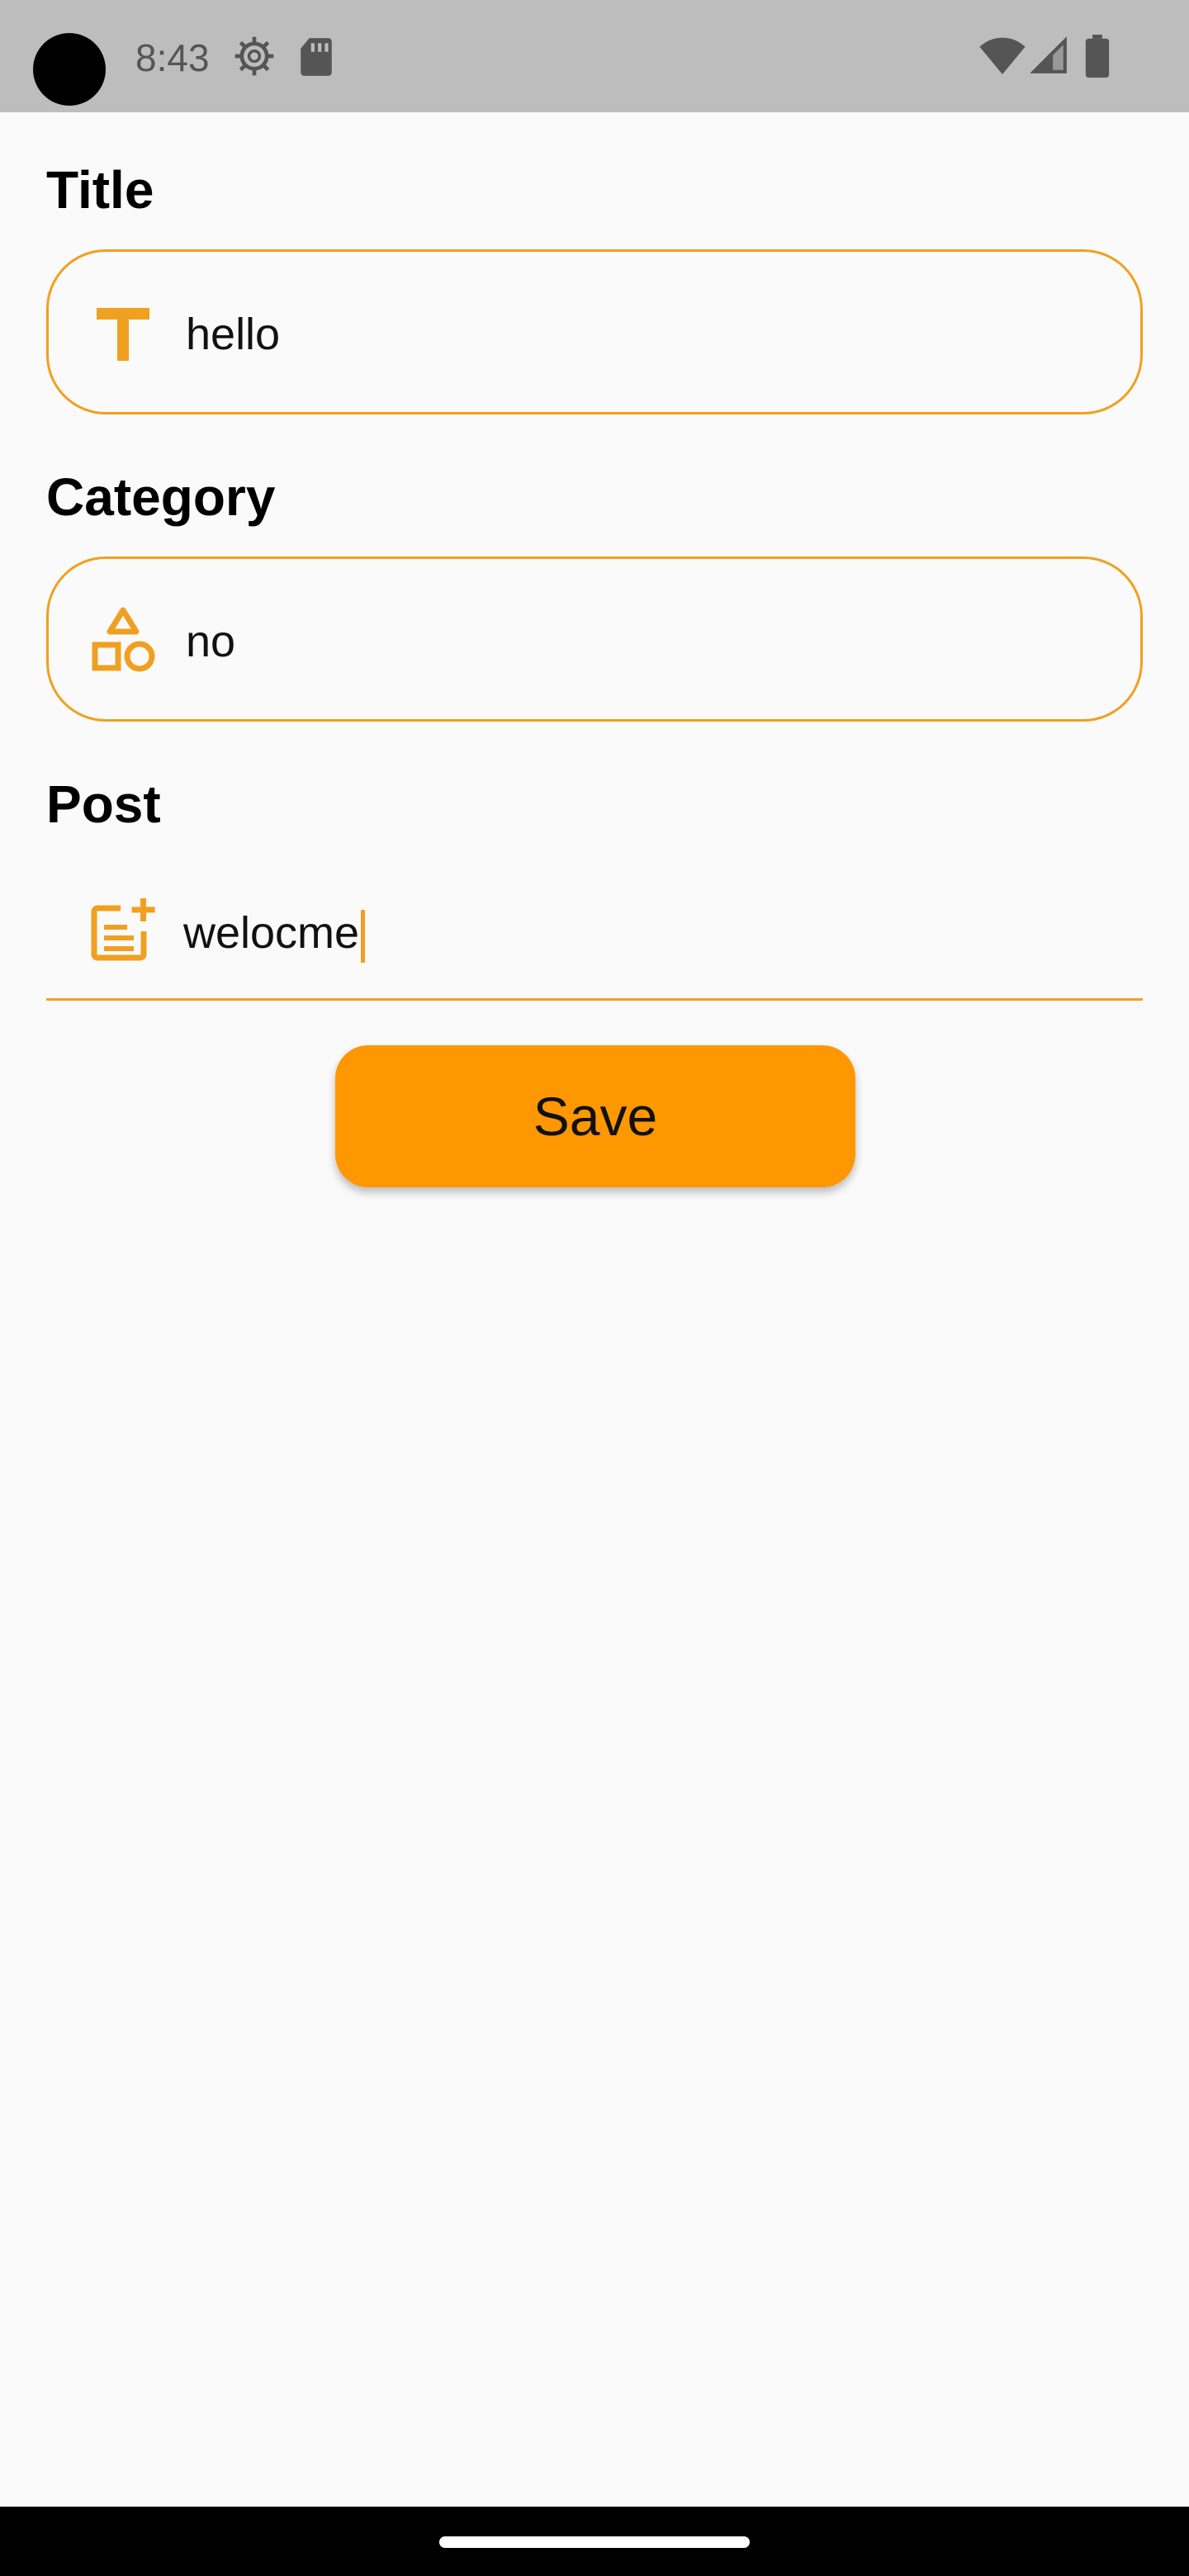  I want to click on text-caret, so click(363, 936).